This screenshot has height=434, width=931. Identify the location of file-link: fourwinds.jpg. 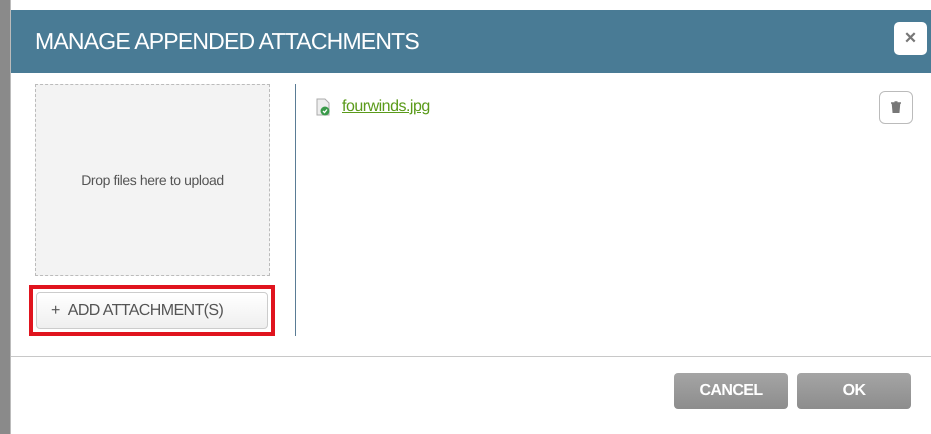
(386, 107).